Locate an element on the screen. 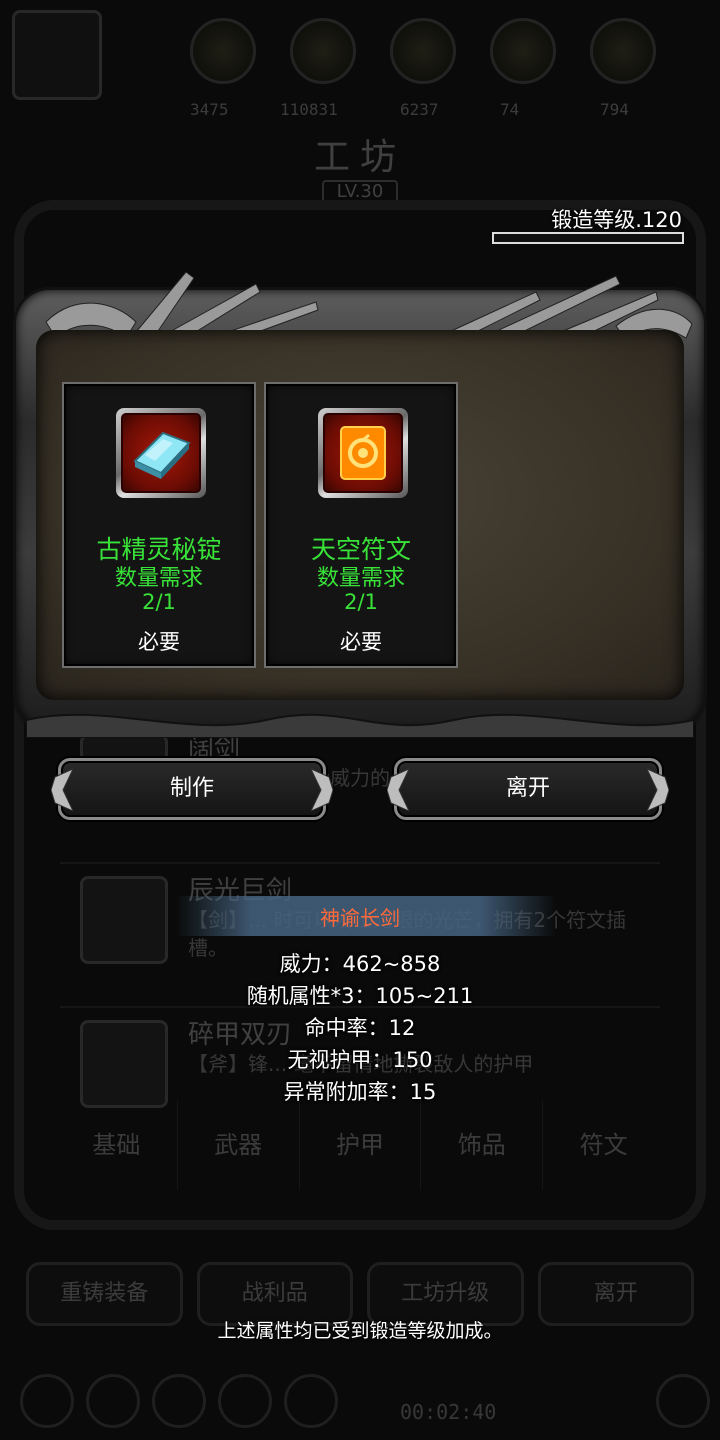  forge-level-fill is located at coordinates (588, 238).